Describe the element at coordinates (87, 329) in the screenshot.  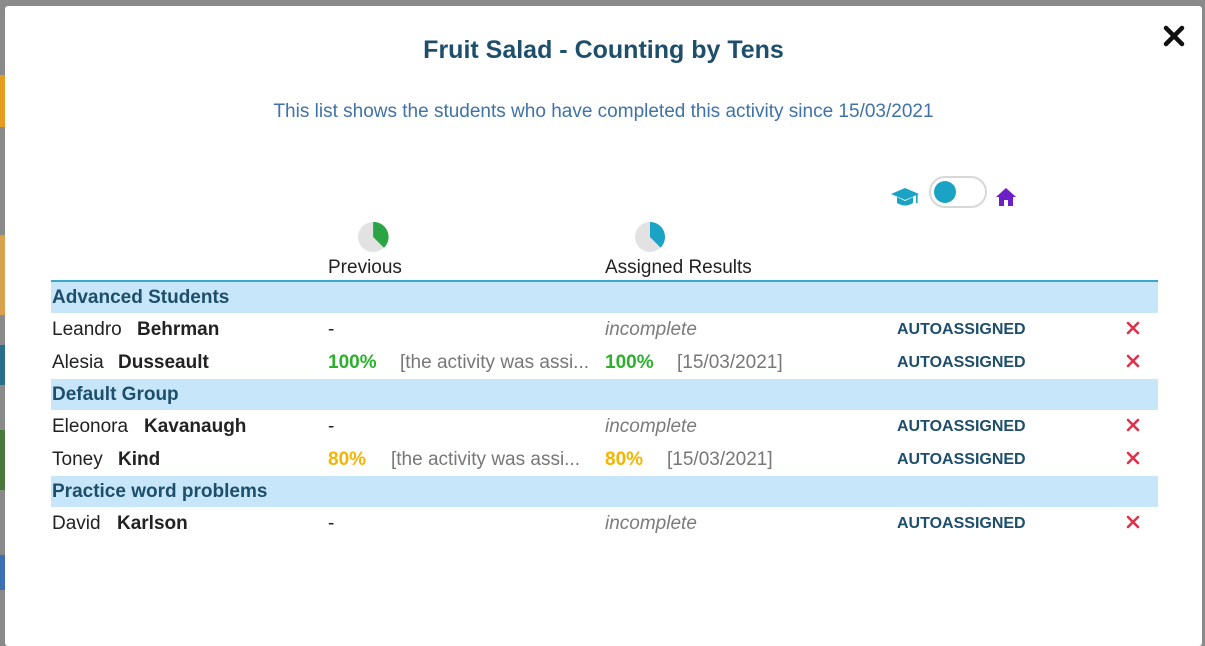
I see `student-first-name: Leandro` at that location.